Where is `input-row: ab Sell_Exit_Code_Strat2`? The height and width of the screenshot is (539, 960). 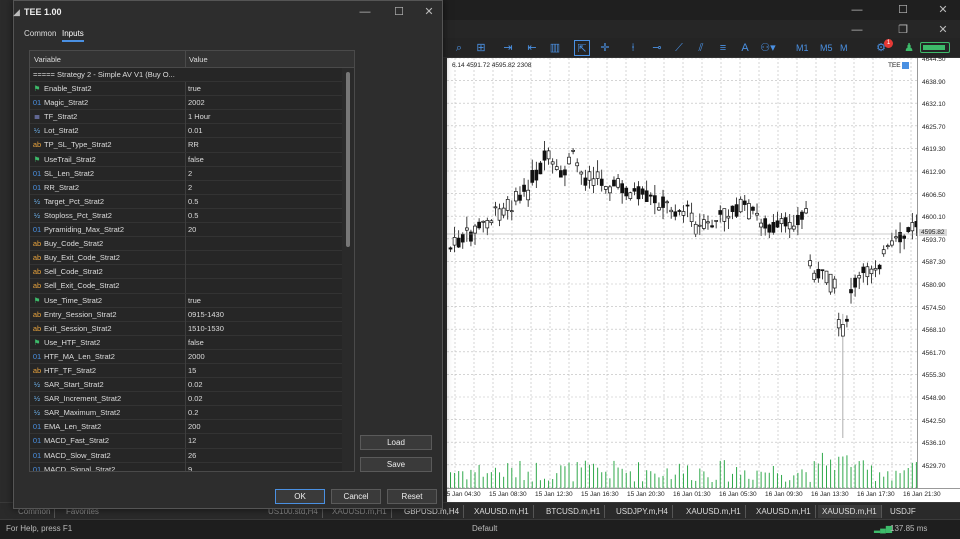
input-row: ab Sell_Exit_Code_Strat2 is located at coordinates (186, 286).